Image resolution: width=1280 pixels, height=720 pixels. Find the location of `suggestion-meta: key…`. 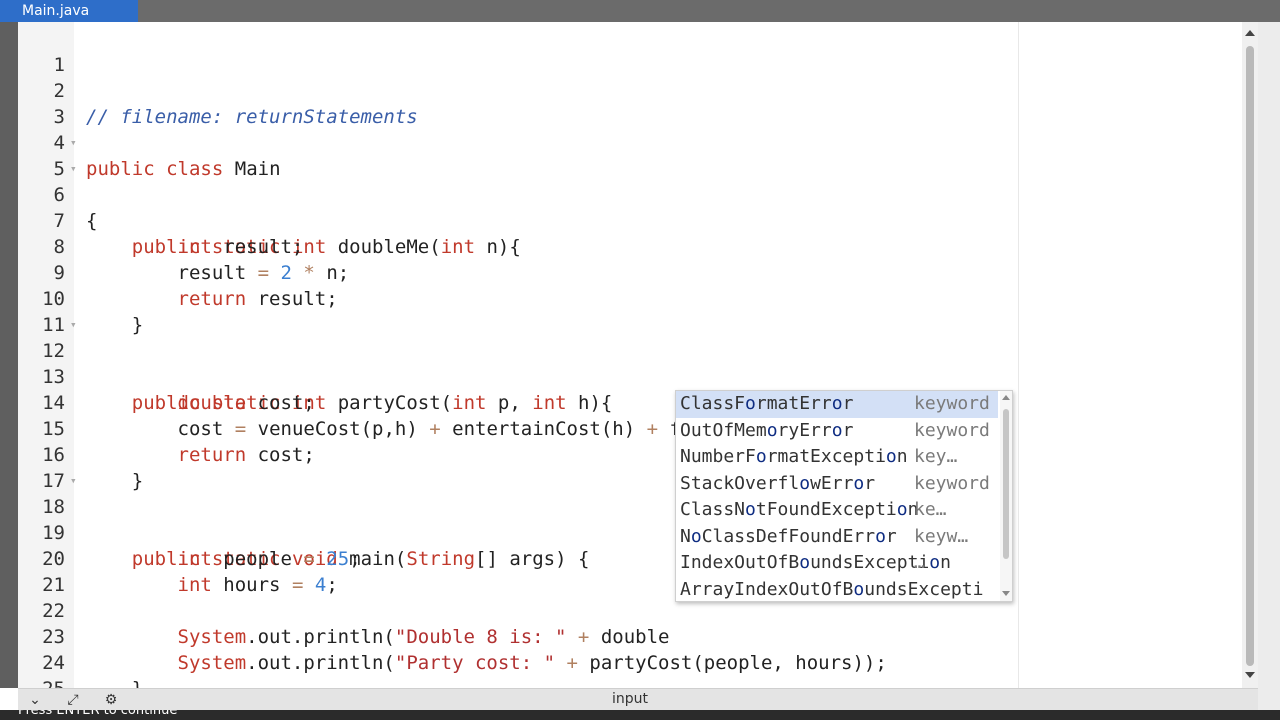

suggestion-meta: key… is located at coordinates (936, 456).